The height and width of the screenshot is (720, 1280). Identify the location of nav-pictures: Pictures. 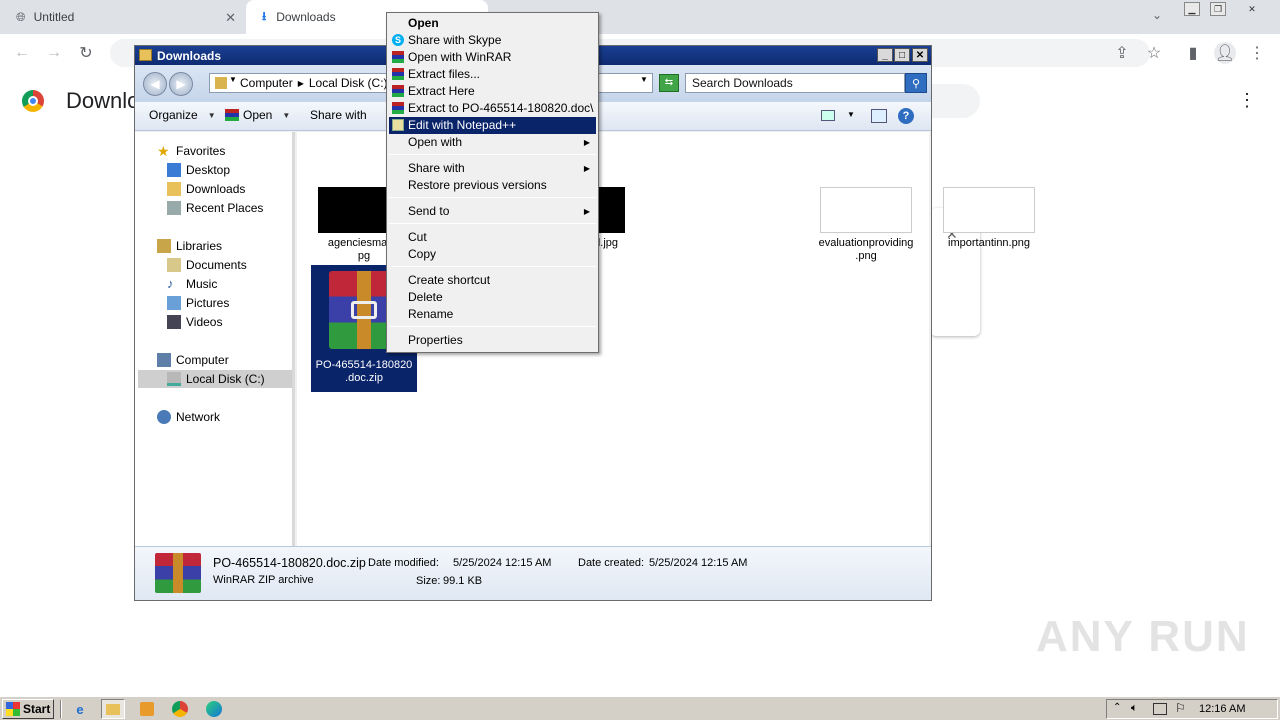
(198, 303).